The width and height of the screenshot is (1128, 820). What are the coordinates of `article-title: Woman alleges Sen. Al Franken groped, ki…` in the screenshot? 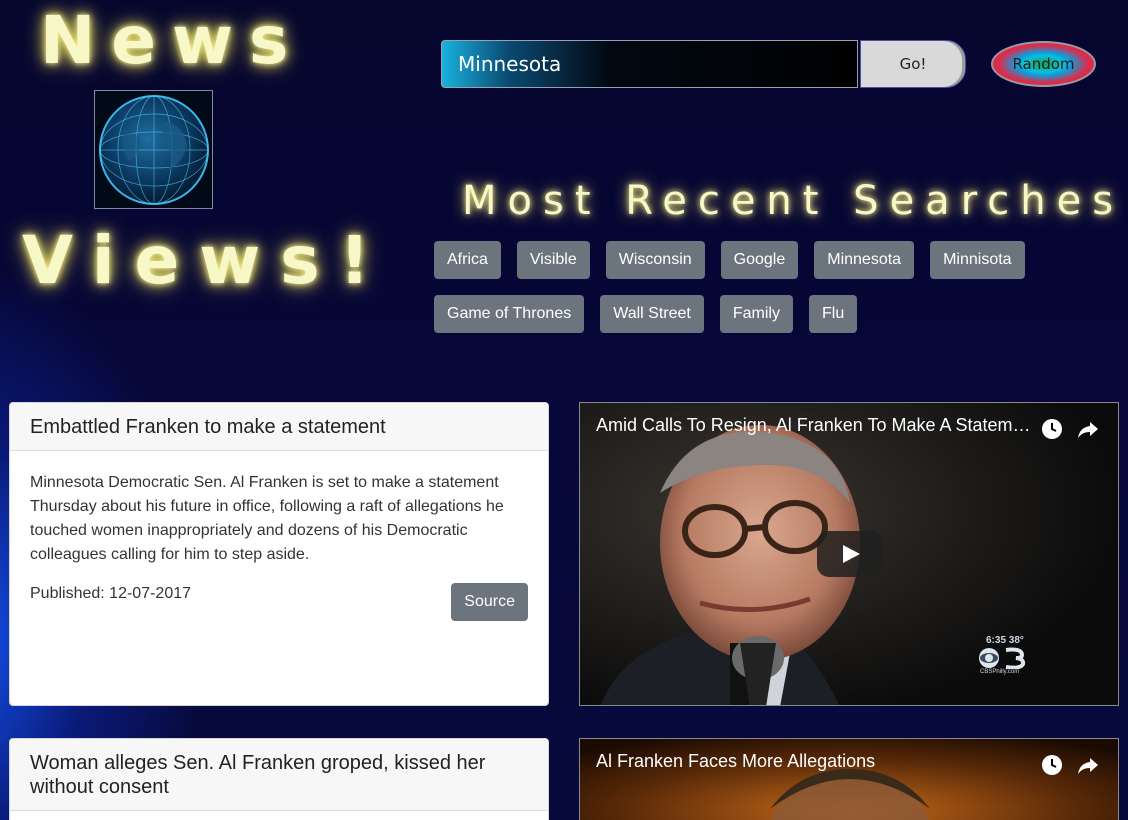 It's located at (279, 775).